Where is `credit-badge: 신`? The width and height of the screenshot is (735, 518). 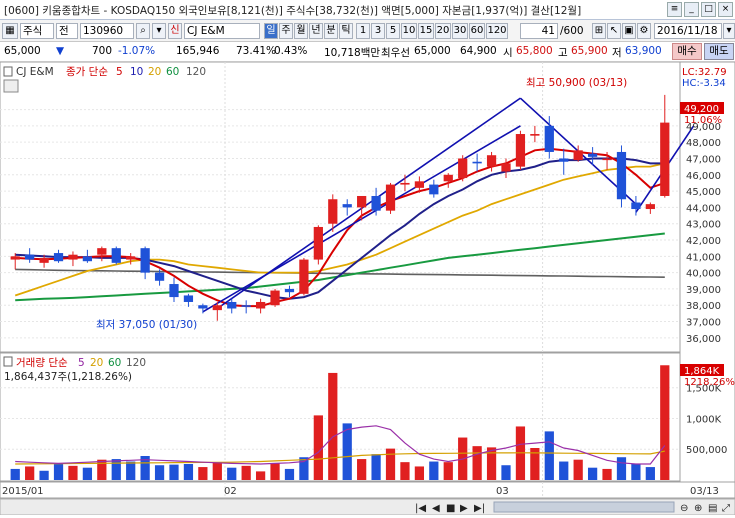 credit-badge: 신 is located at coordinates (175, 31).